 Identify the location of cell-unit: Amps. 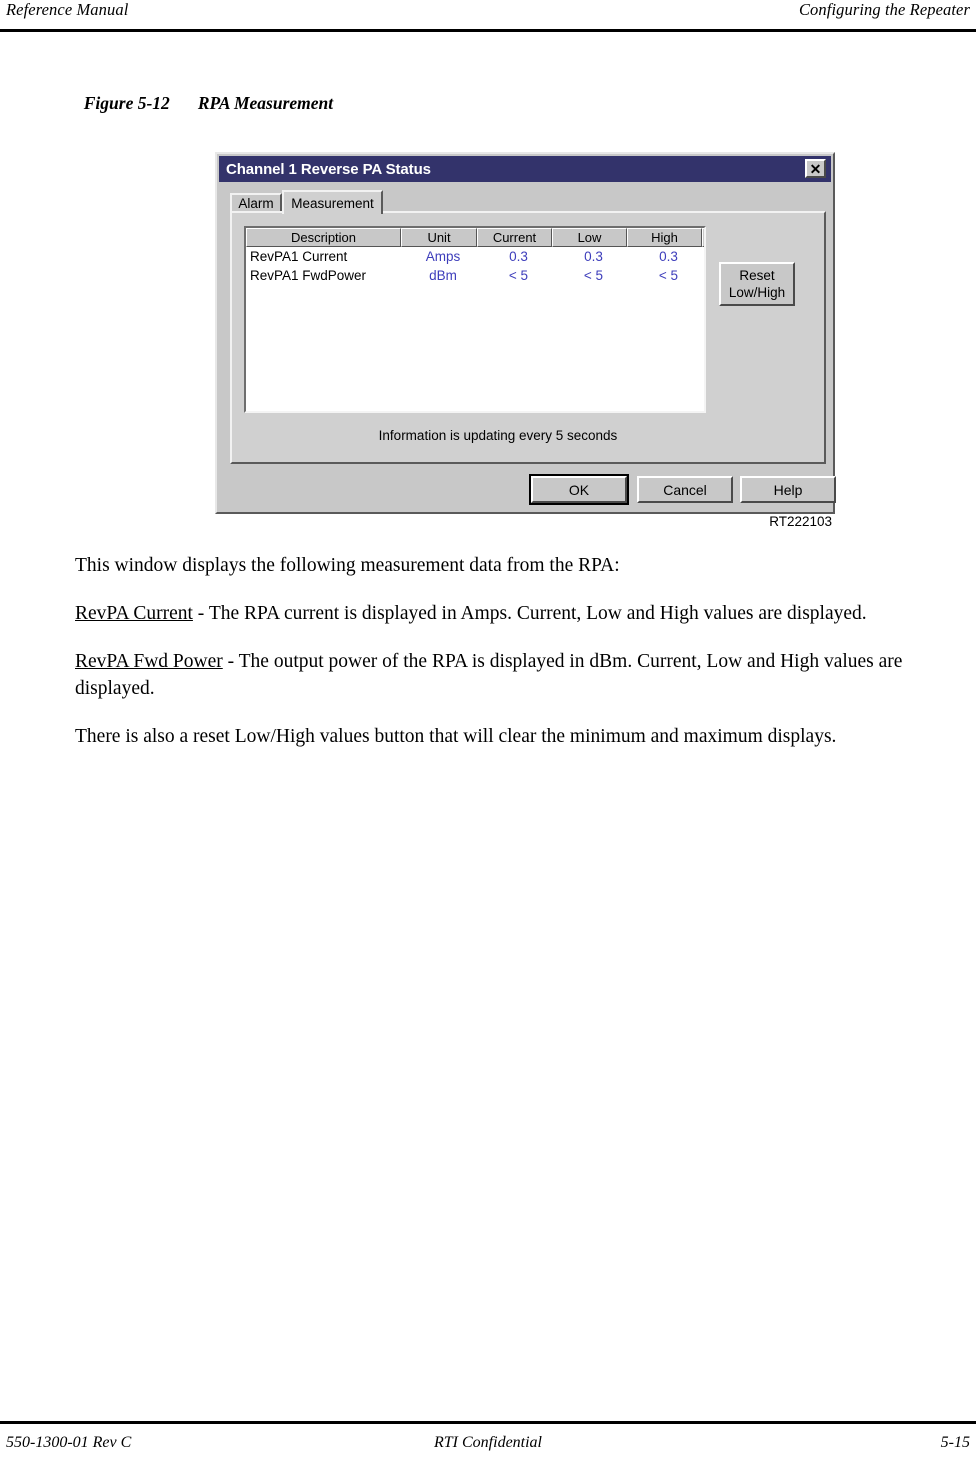
(443, 256).